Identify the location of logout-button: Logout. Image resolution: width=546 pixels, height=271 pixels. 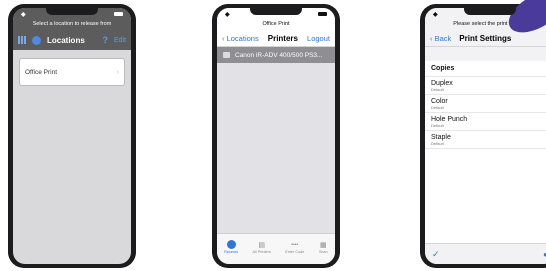
(318, 38).